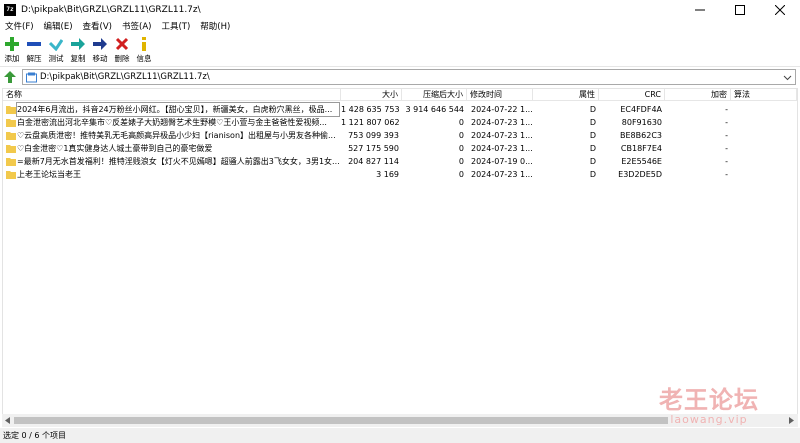 The height and width of the screenshot is (443, 800). Describe the element at coordinates (373, 135) in the screenshot. I see `item-size: 753 099 393` at that location.